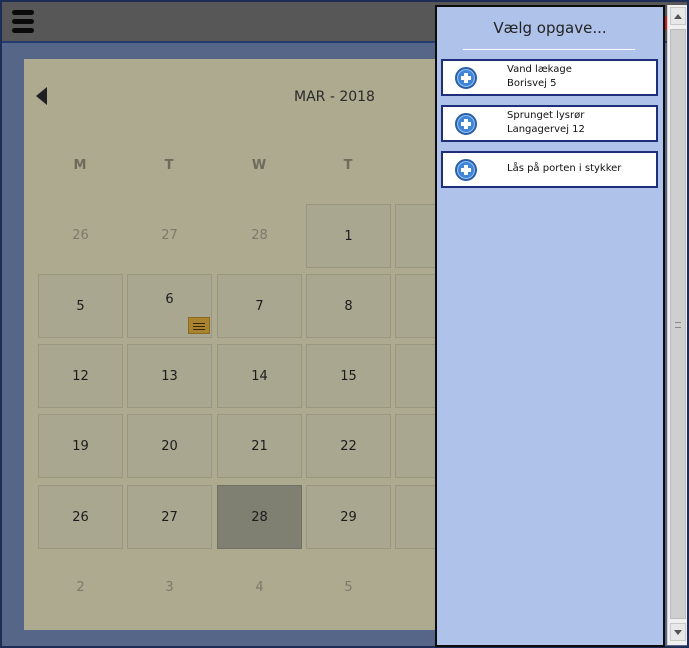 The height and width of the screenshot is (648, 689). What do you see at coordinates (169, 165) in the screenshot?
I see `weekday-tue: T` at bounding box center [169, 165].